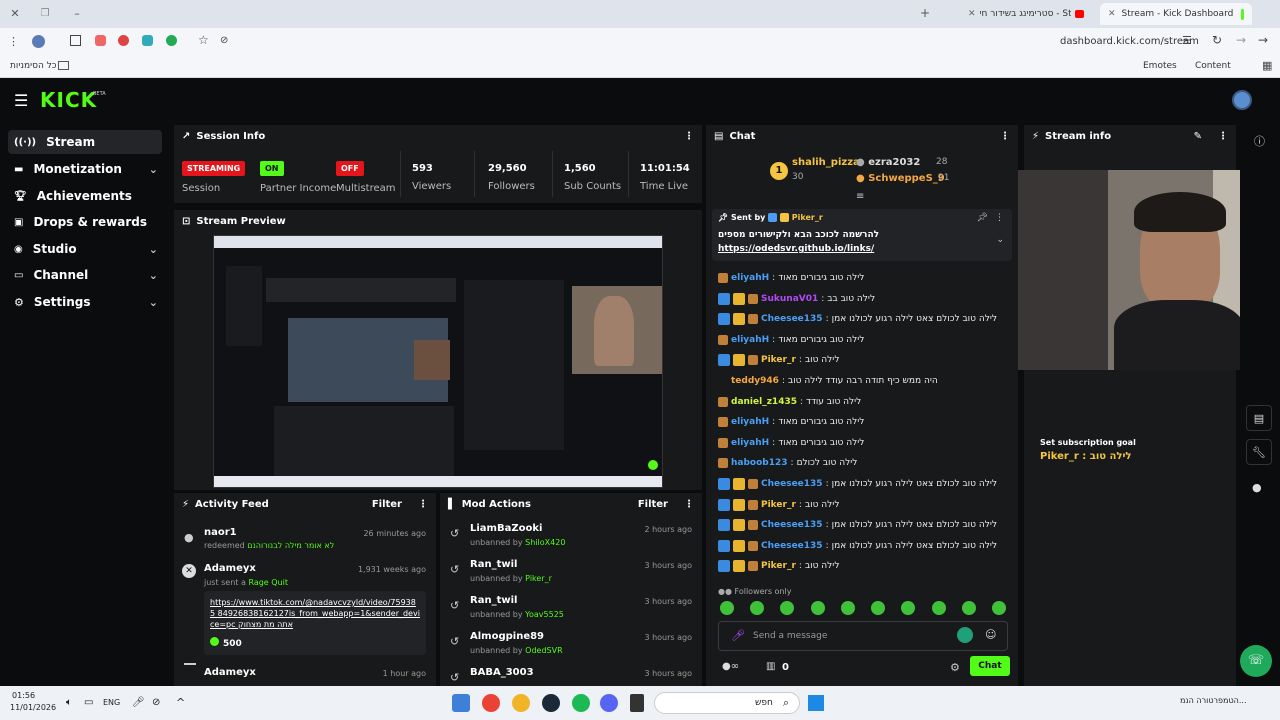 The height and width of the screenshot is (720, 1280). I want to click on sidebar-item-studio: ◉ Studio ⌄, so click(85, 249).